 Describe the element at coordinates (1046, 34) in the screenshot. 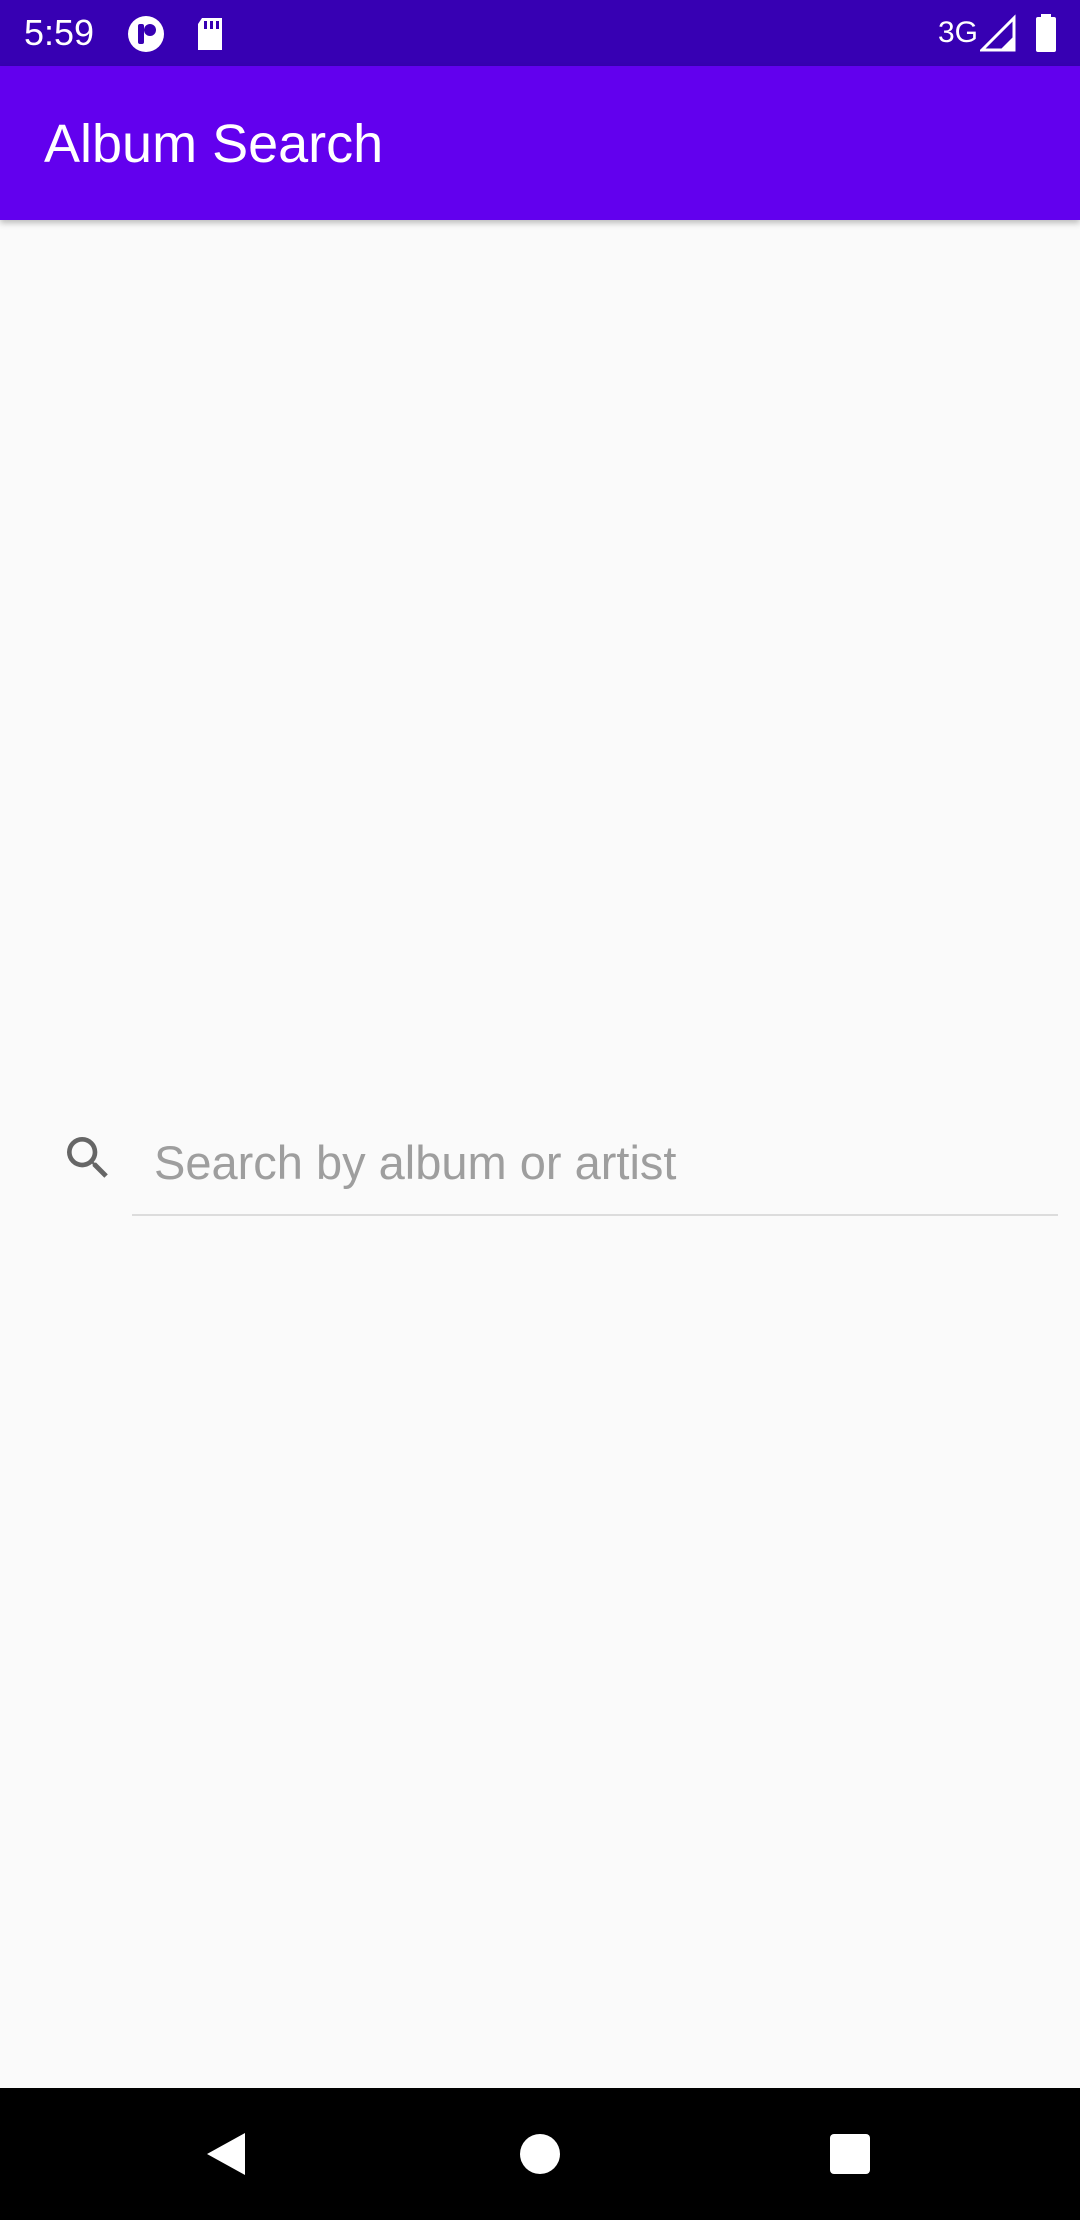

I see `battery-icon` at that location.